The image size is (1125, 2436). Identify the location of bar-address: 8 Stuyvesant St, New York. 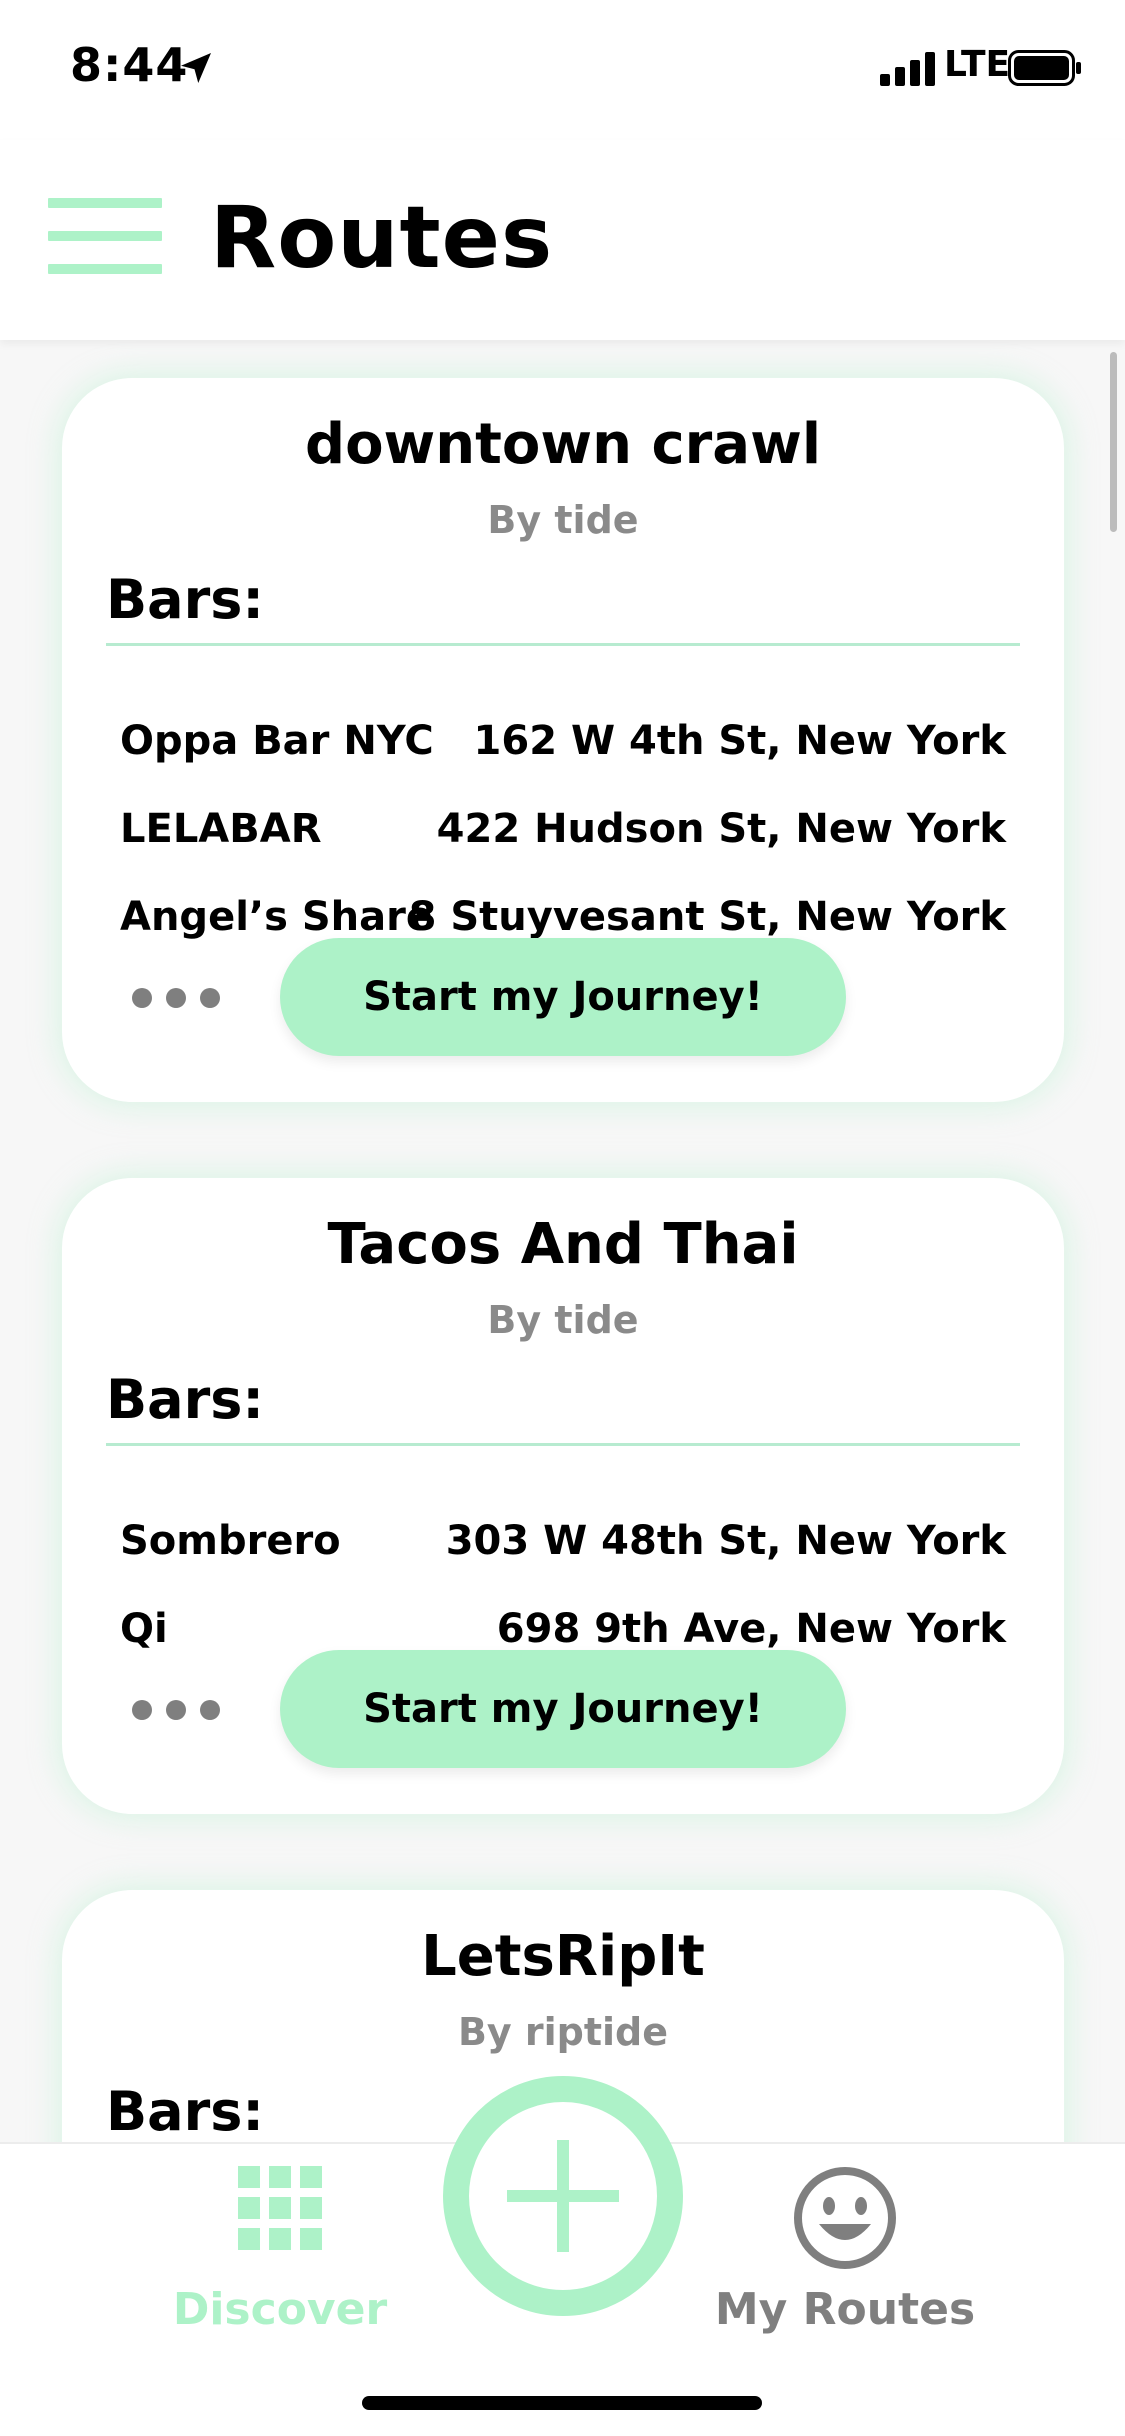
(707, 917).